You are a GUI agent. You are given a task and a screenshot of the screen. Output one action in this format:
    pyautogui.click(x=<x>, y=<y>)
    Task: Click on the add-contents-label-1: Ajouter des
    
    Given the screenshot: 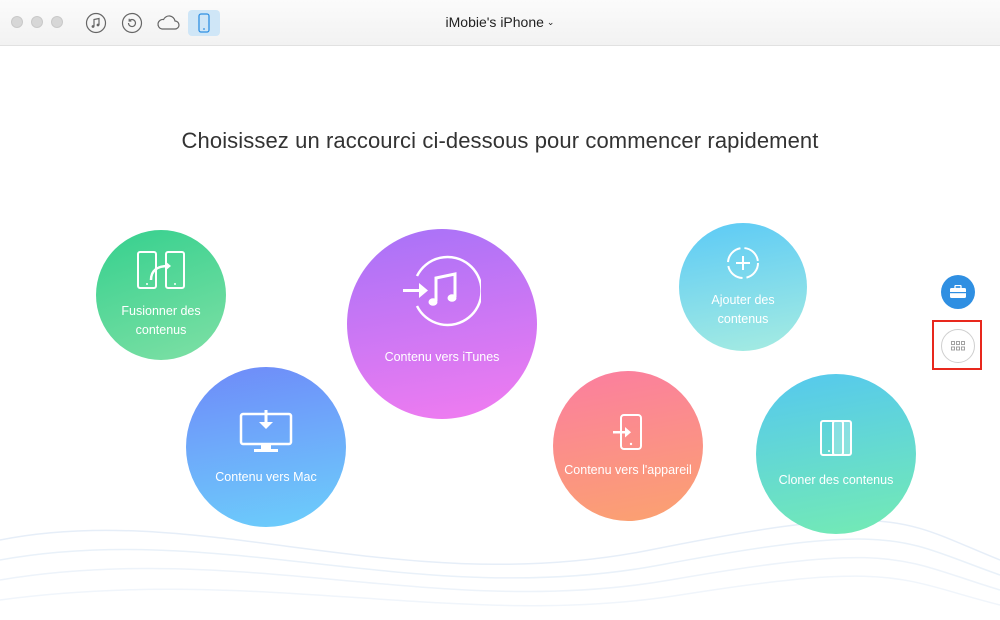 What is the action you would take?
    pyautogui.click(x=743, y=300)
    